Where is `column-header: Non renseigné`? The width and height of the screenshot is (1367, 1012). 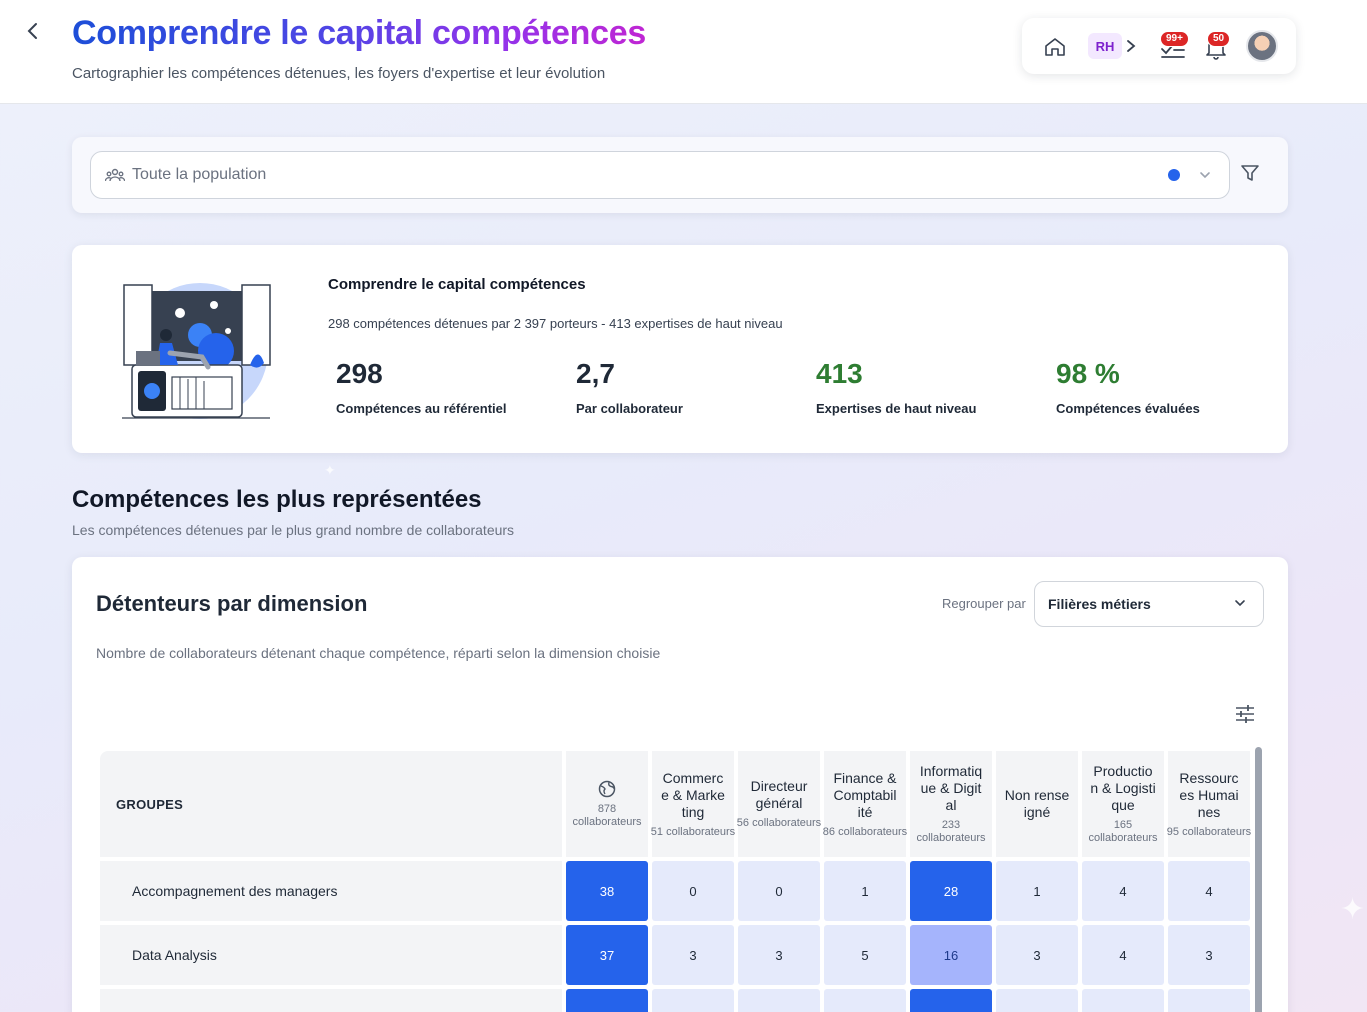 column-header: Non renseigné is located at coordinates (1037, 804).